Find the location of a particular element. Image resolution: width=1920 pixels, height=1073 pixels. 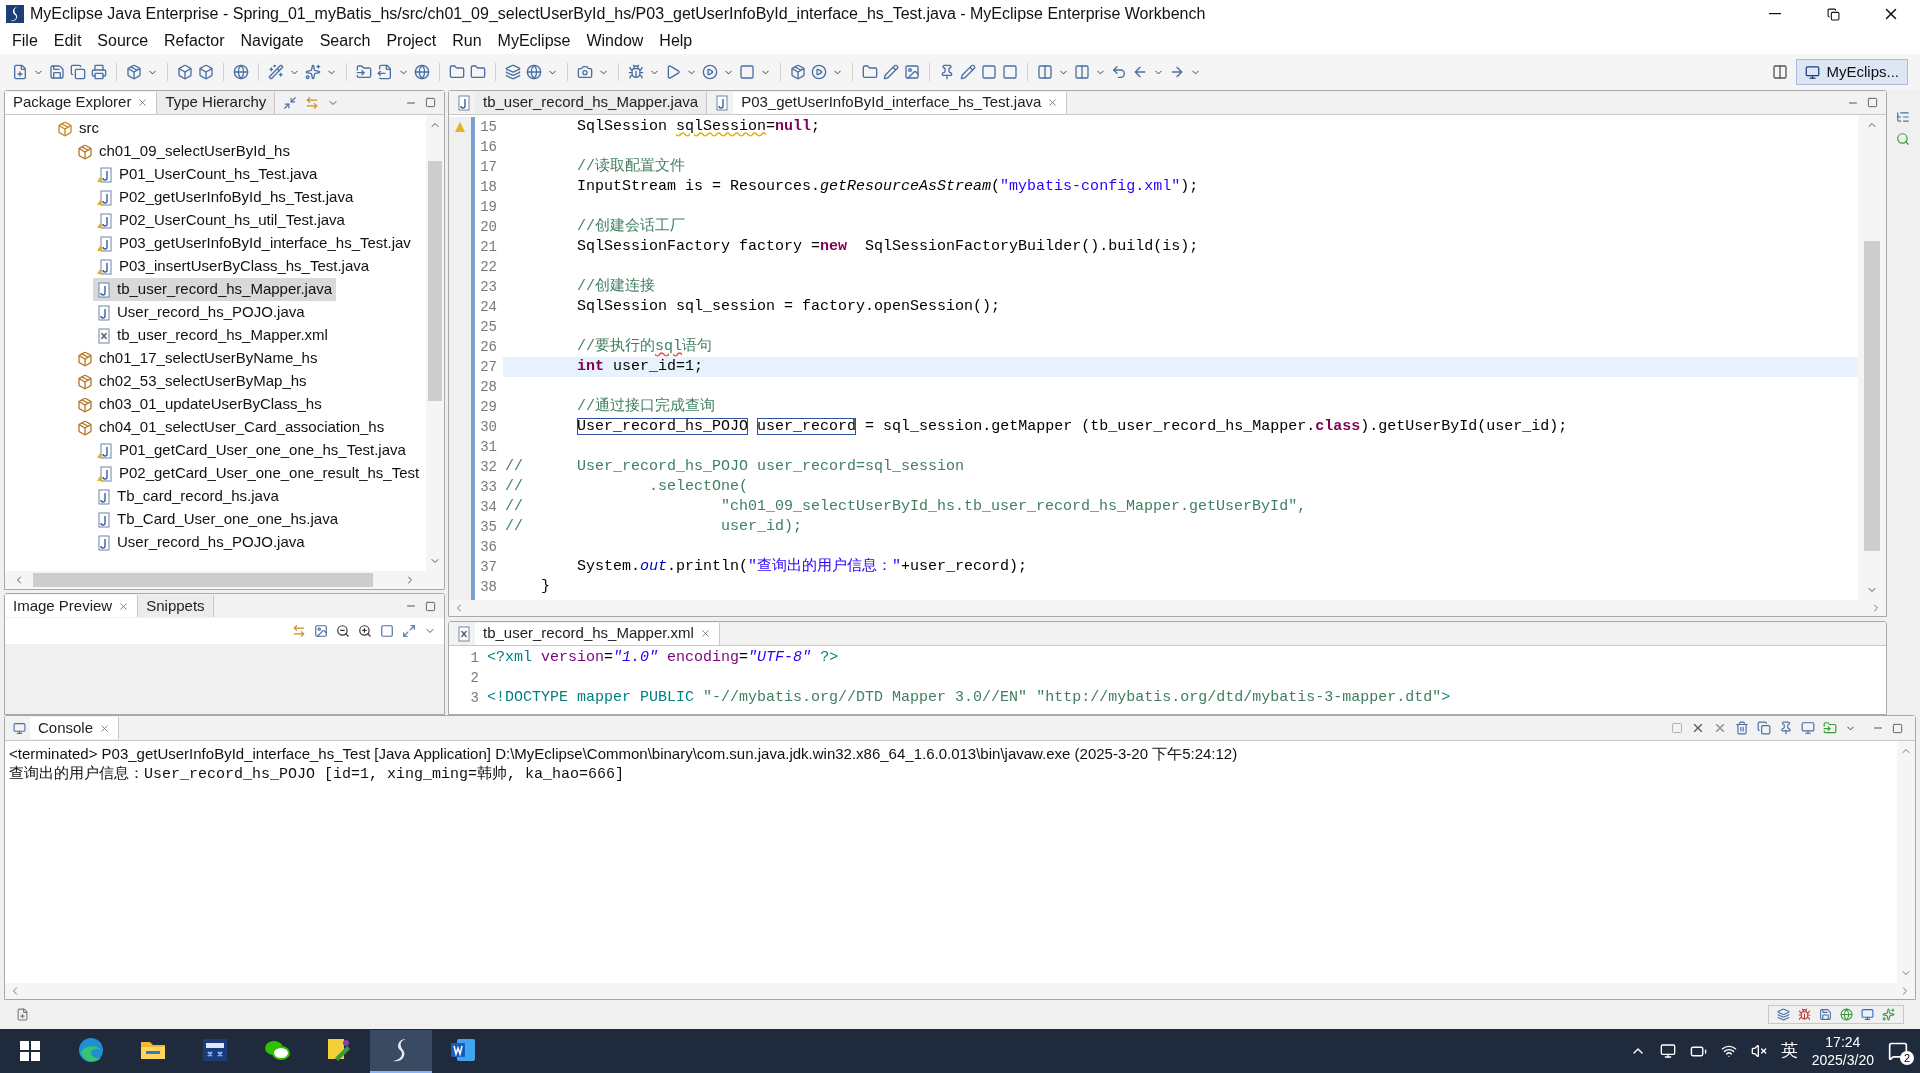

view-tab: Type Hierarchy is located at coordinates (216, 102).